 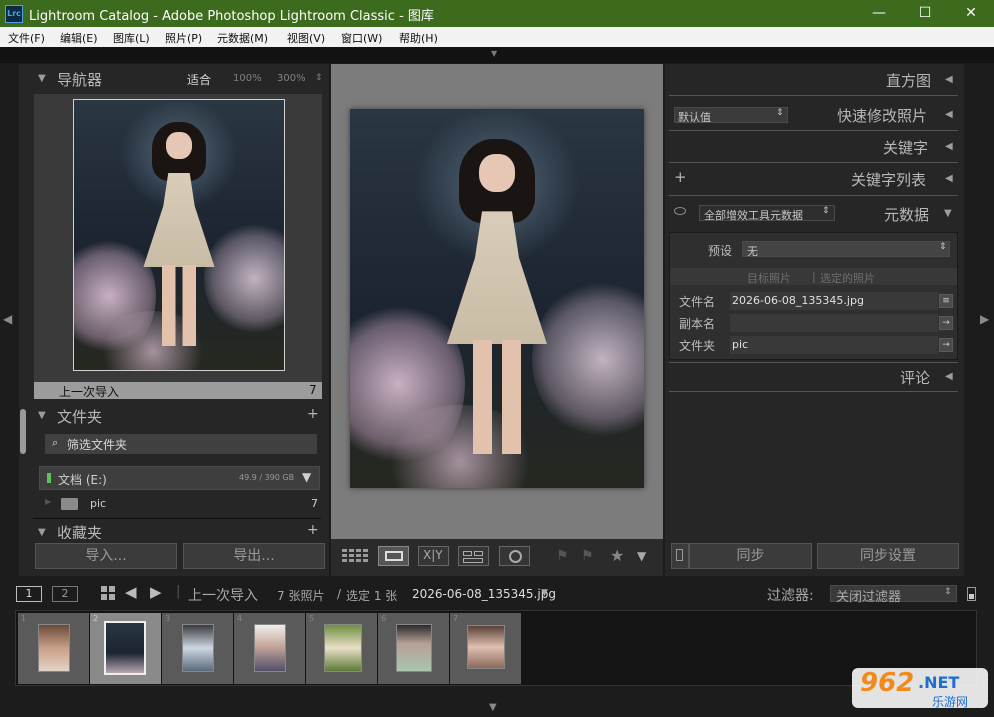 What do you see at coordinates (108, 593) in the screenshot?
I see `grid-icon` at bounding box center [108, 593].